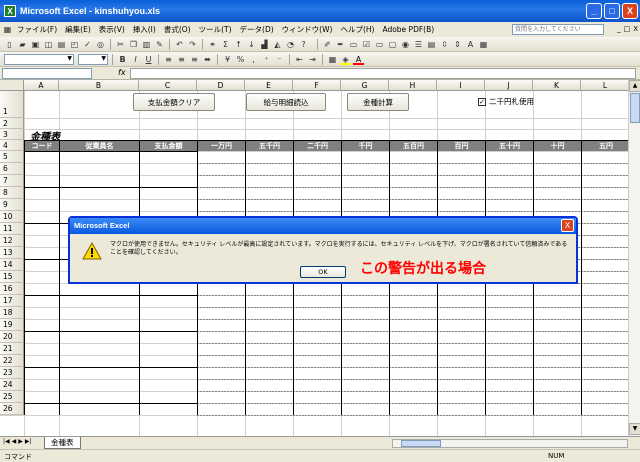 The image size is (640, 462). Describe the element at coordinates (630, 11) in the screenshot. I see `close-button: X` at that location.